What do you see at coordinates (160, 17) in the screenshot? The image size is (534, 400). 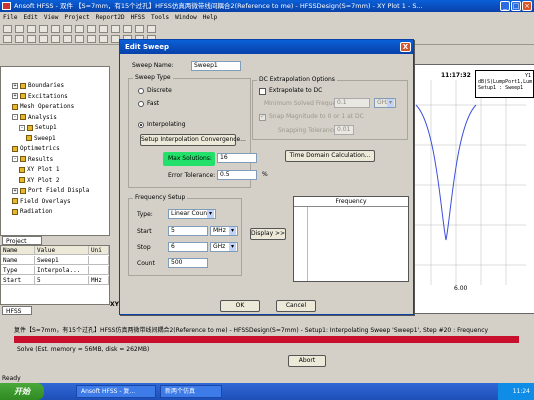 I see `menu-tools: Tools` at bounding box center [160, 17].